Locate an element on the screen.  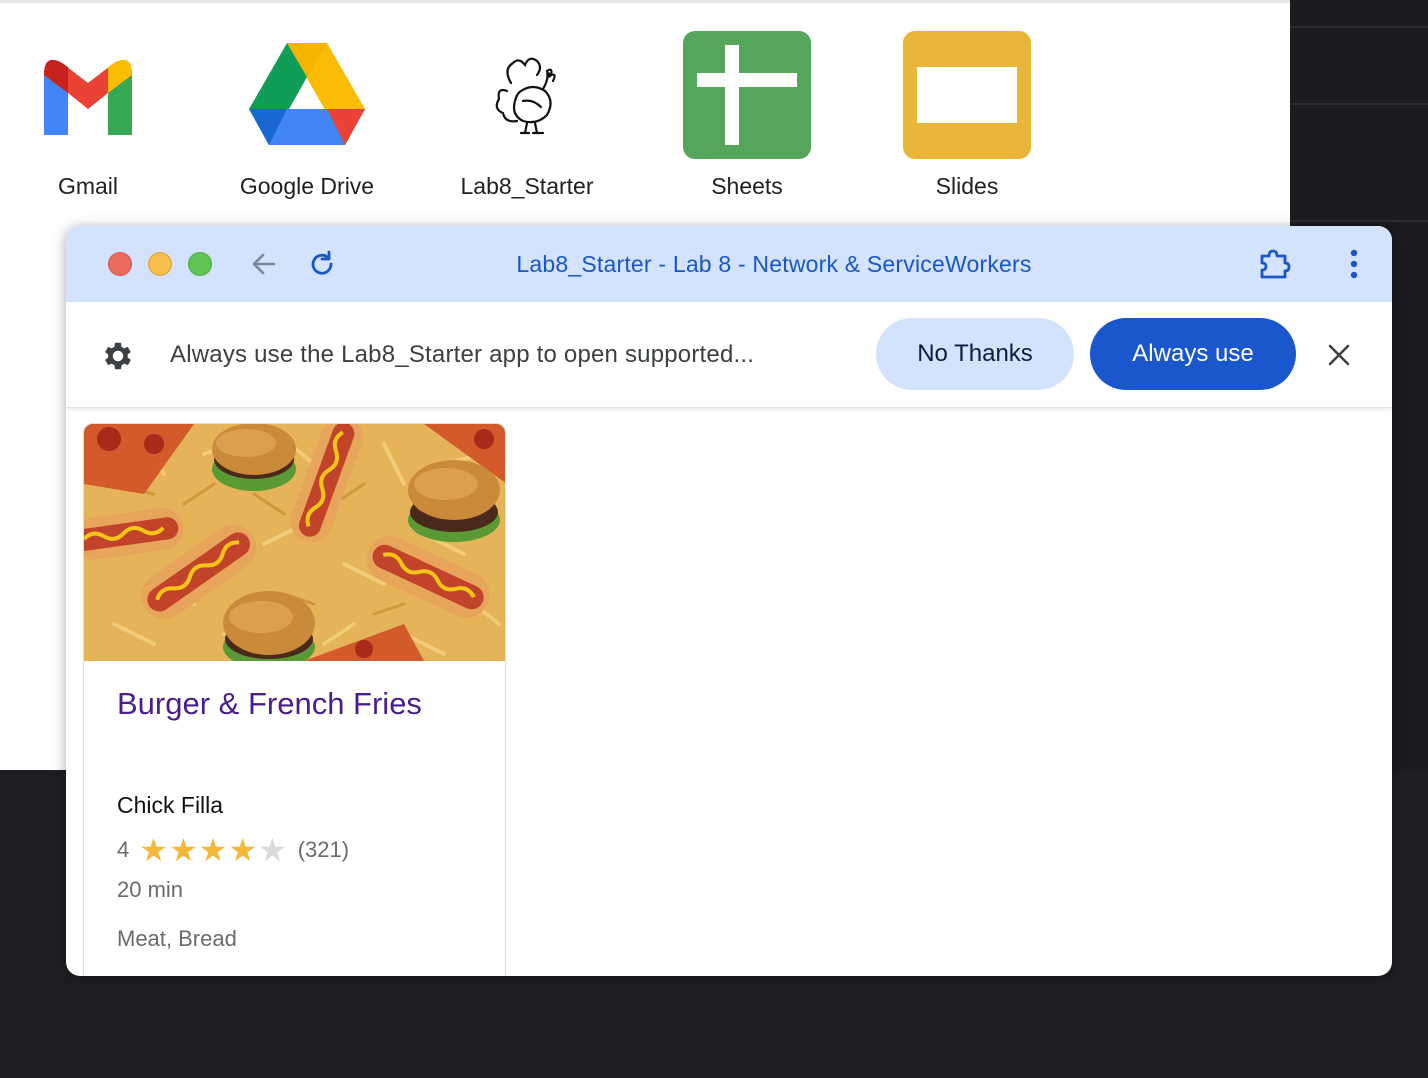
app-google-drive: Google Drive is located at coordinates (307, 115).